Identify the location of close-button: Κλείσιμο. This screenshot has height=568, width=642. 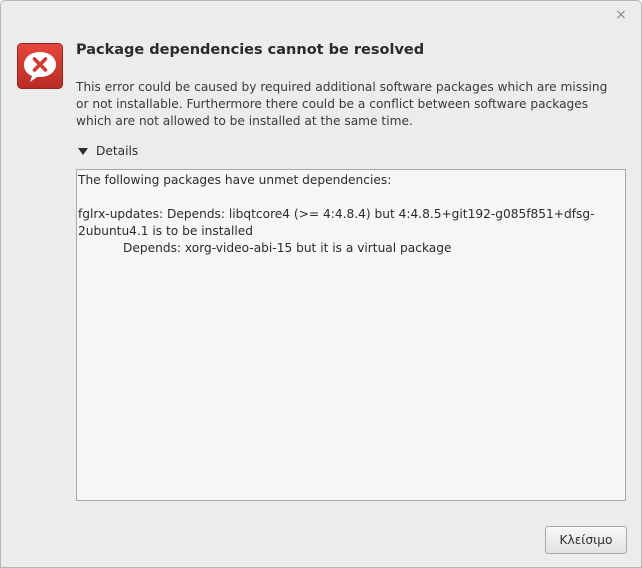
(586, 540).